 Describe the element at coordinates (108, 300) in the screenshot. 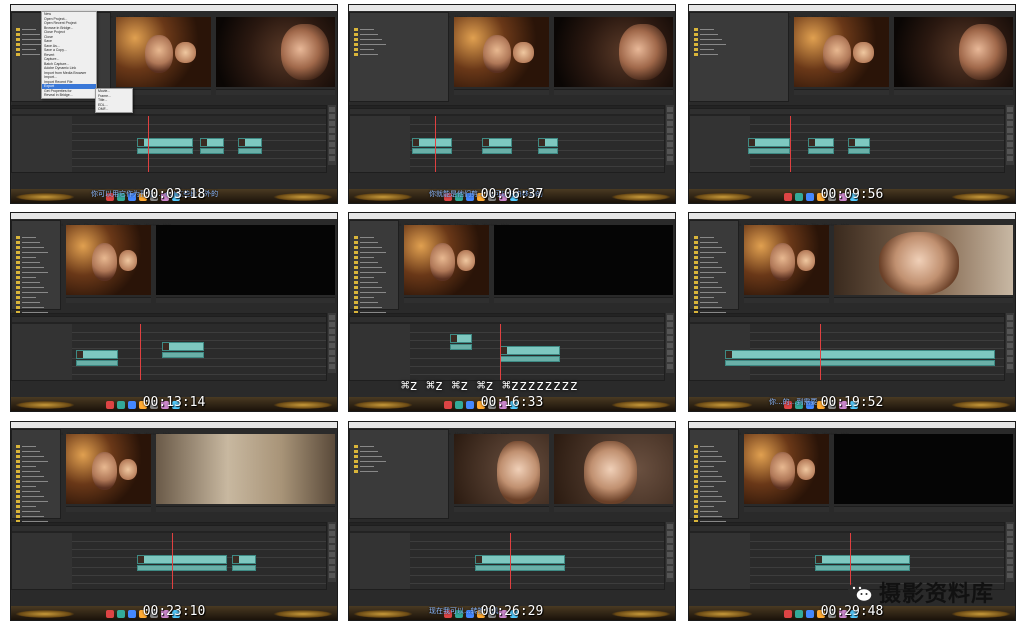

I see `source-transport` at that location.